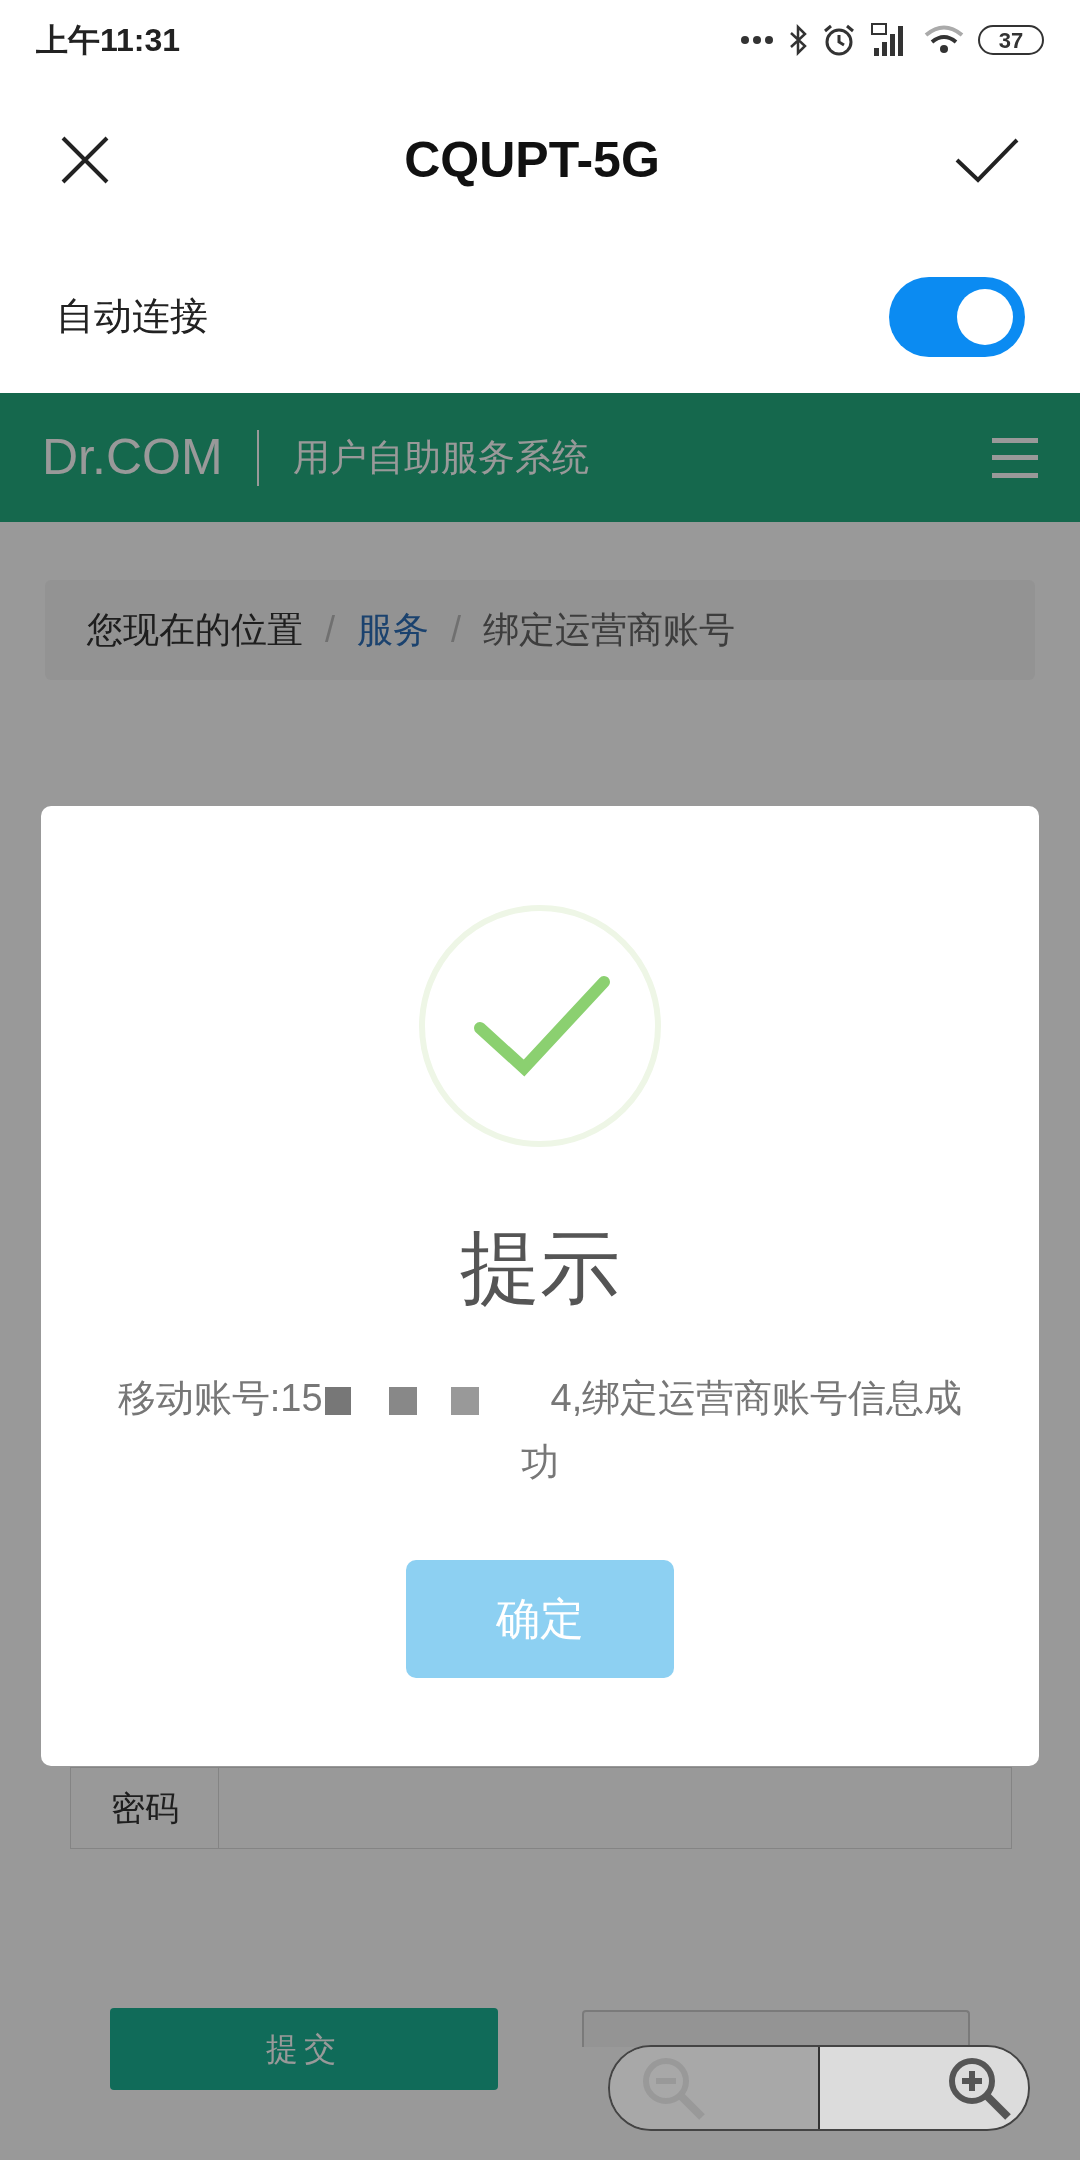 Image resolution: width=1080 pixels, height=2160 pixels. What do you see at coordinates (798, 40) in the screenshot?
I see `bluetooth-icon` at bounding box center [798, 40].